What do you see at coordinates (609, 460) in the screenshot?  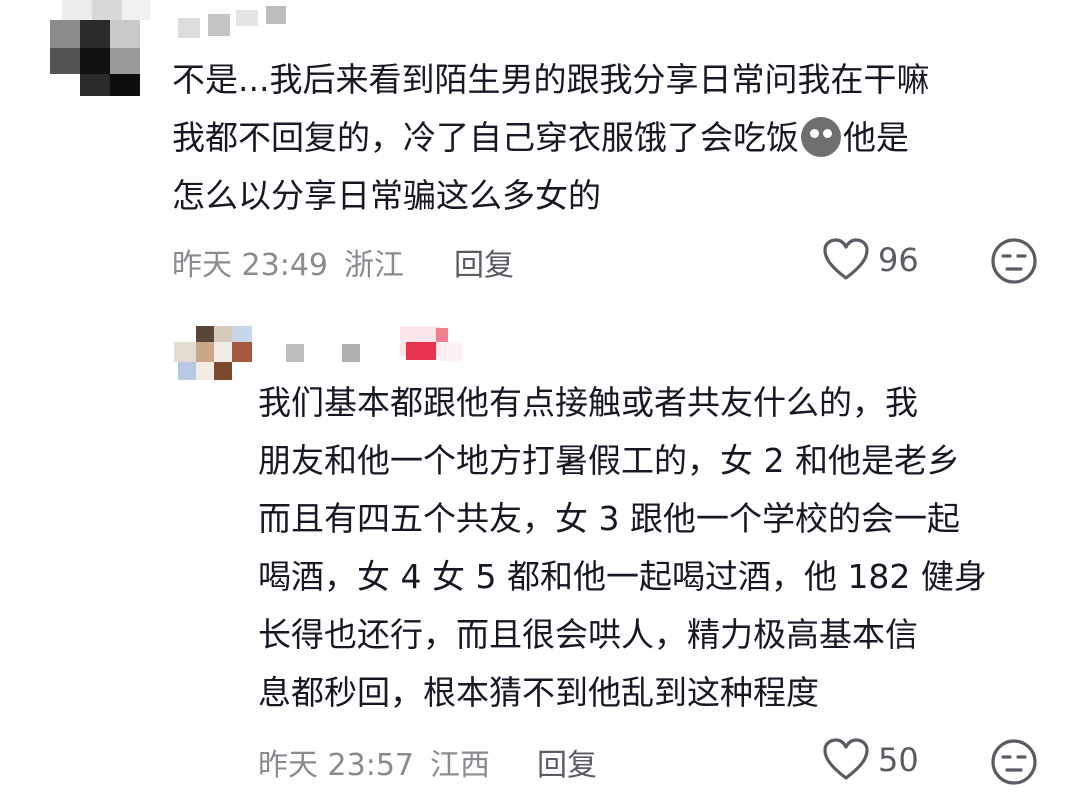 I see `comment-line: 朋友和他一个地方打暑假工的，女 2 和他是老乡` at bounding box center [609, 460].